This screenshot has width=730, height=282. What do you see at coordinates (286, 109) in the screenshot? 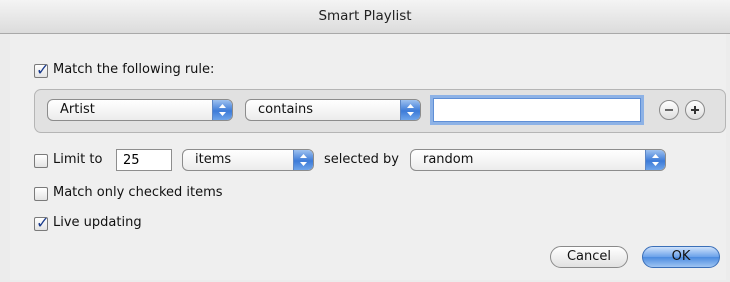
I see `rule-operator-value: contains` at bounding box center [286, 109].